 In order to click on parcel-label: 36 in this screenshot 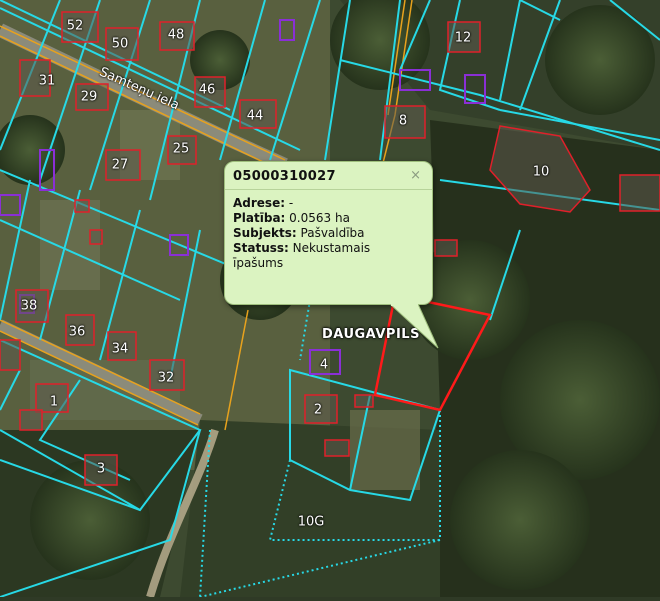, I will do `click(77, 332)`.